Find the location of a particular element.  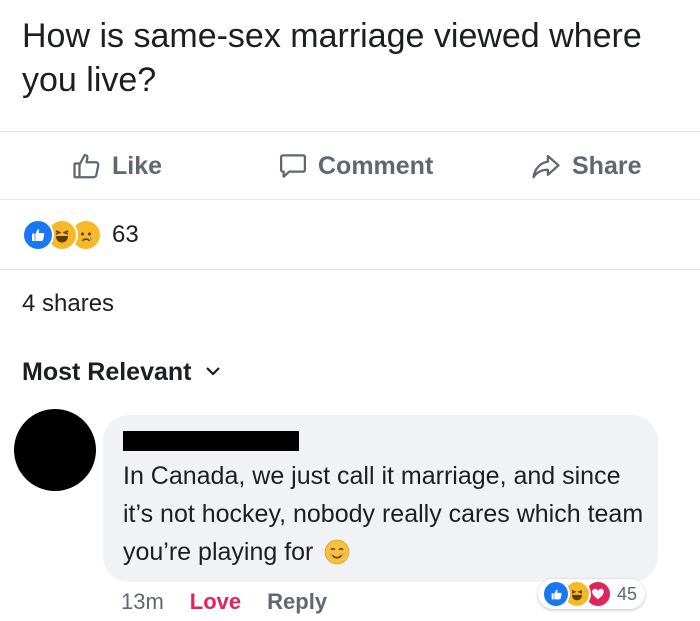

smiling-face-icon is located at coordinates (337, 551).